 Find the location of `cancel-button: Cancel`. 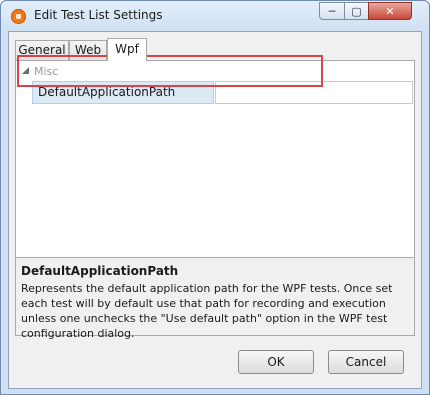

cancel-button: Cancel is located at coordinates (366, 362).